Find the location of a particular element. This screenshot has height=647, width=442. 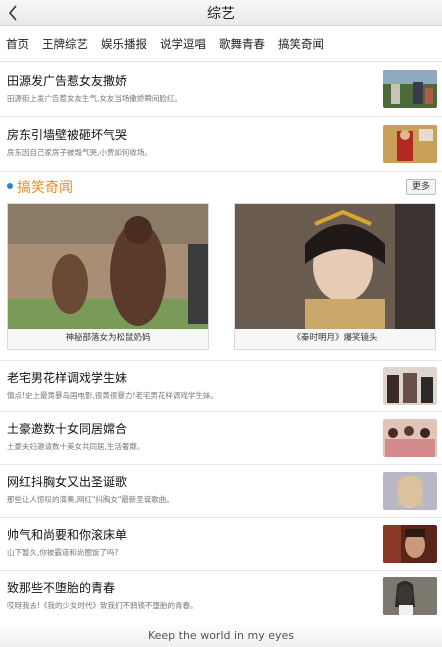

list-title: 网红抖胸女又出圣诞歌 is located at coordinates (67, 482).